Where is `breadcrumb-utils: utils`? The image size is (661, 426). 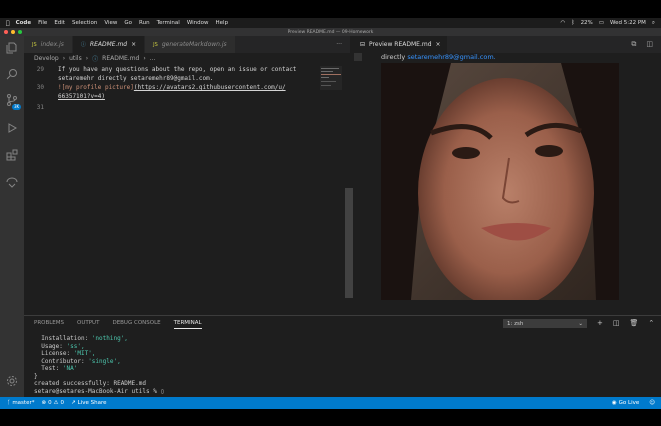 breadcrumb-utils: utils is located at coordinates (75, 58).